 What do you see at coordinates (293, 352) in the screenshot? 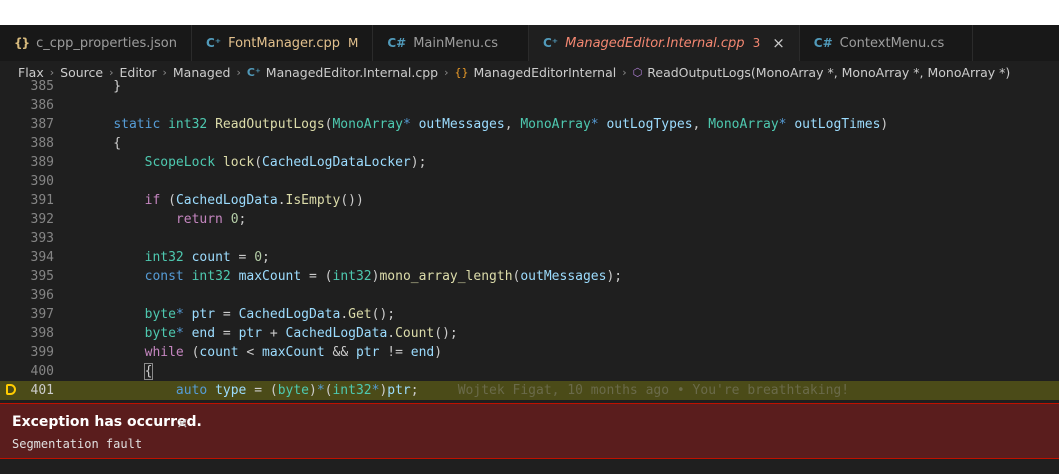
I see `code-text: while (count < maxCount && ptr != end)` at bounding box center [293, 352].